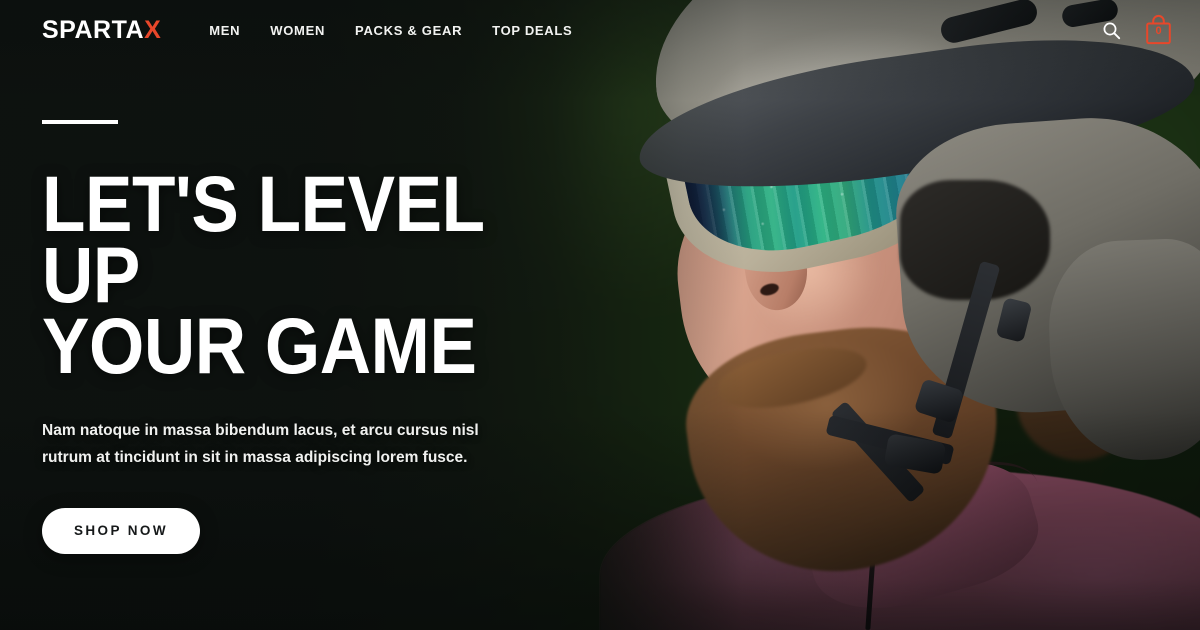  Describe the element at coordinates (121, 530) in the screenshot. I see `shop-now-button: SHOP NOW` at that location.